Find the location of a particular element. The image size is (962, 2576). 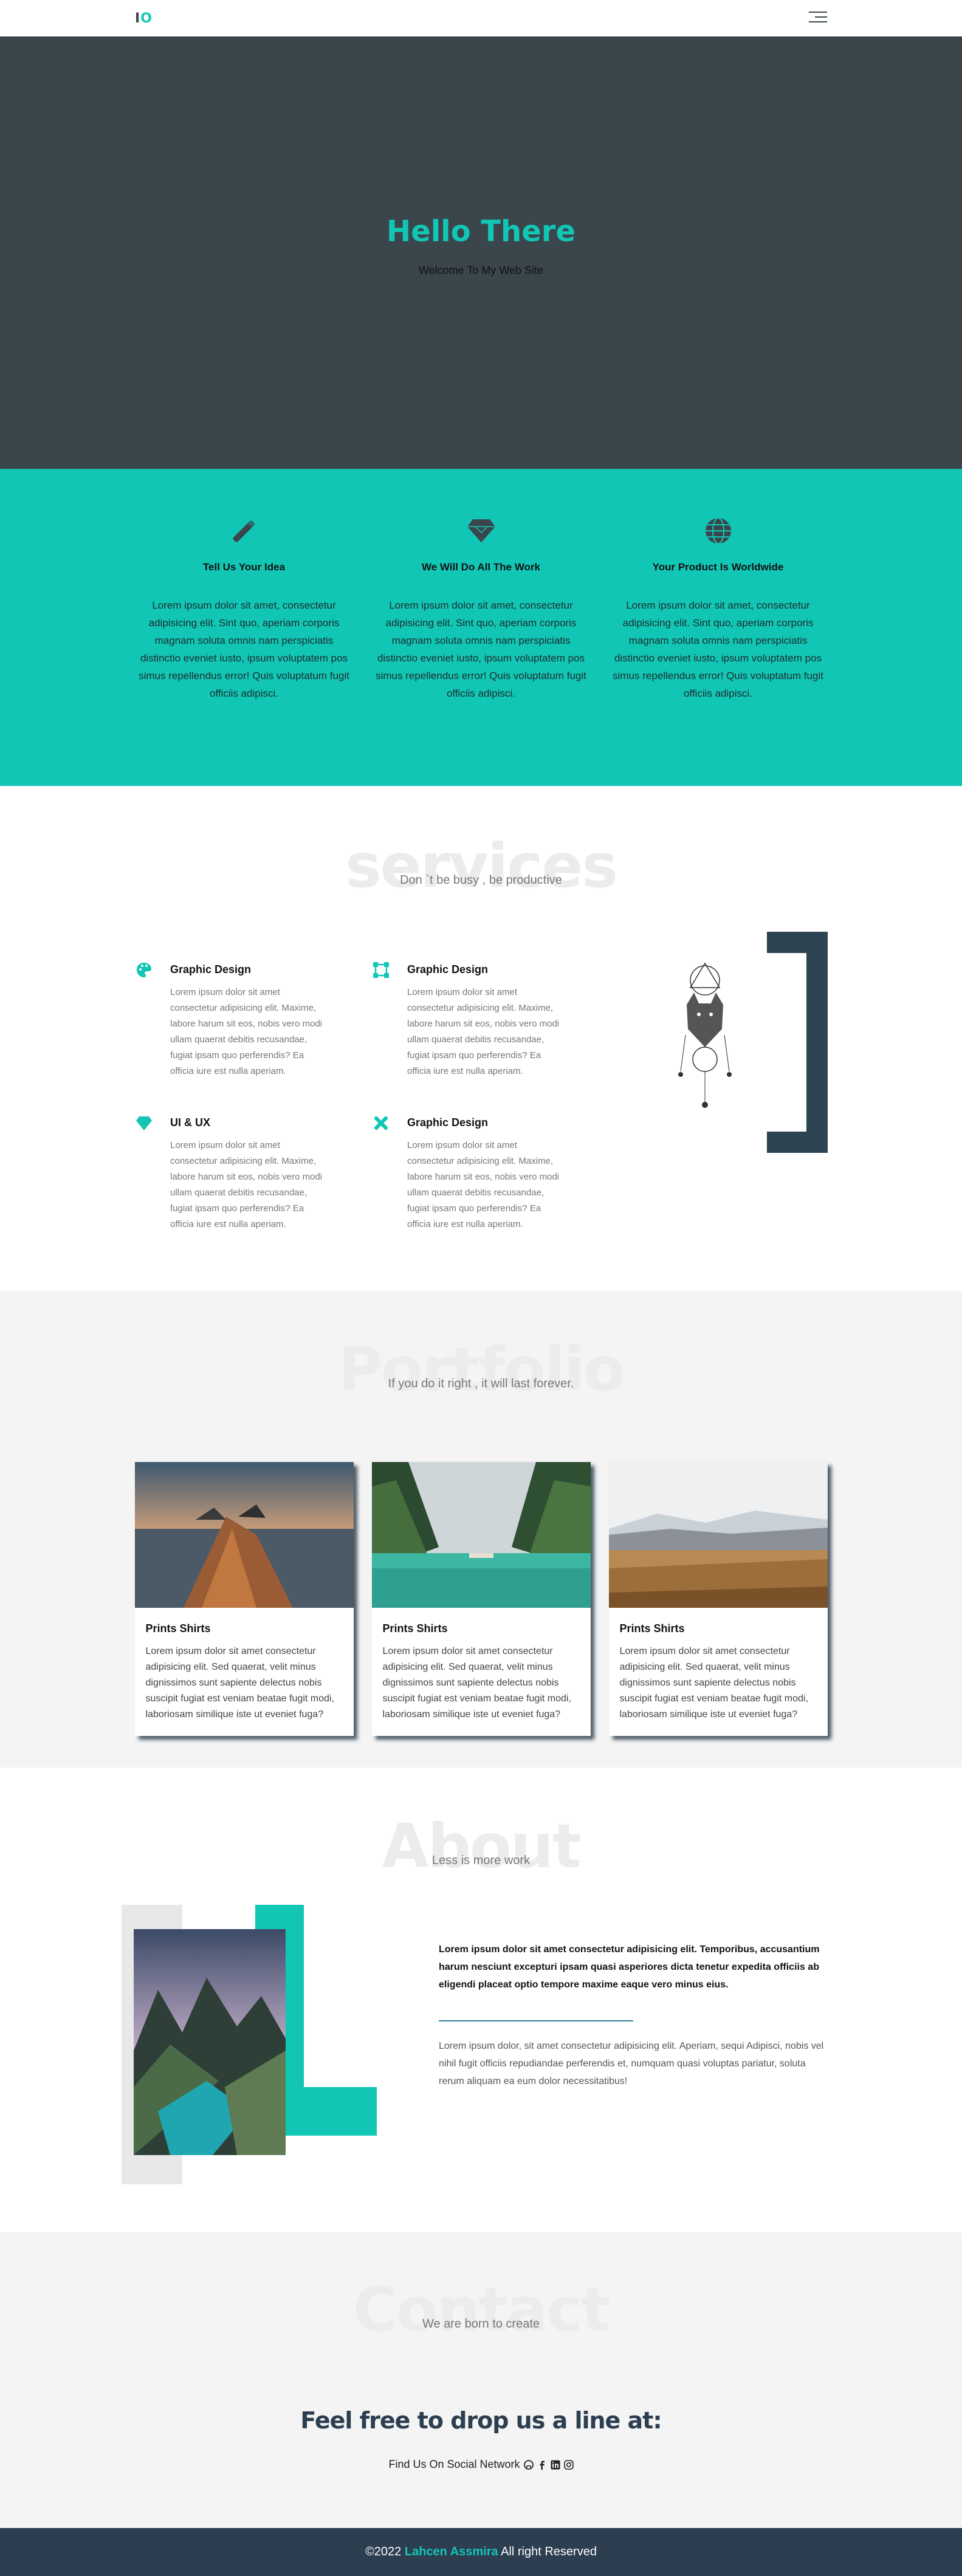

card-image-lagoon is located at coordinates (481, 1535).